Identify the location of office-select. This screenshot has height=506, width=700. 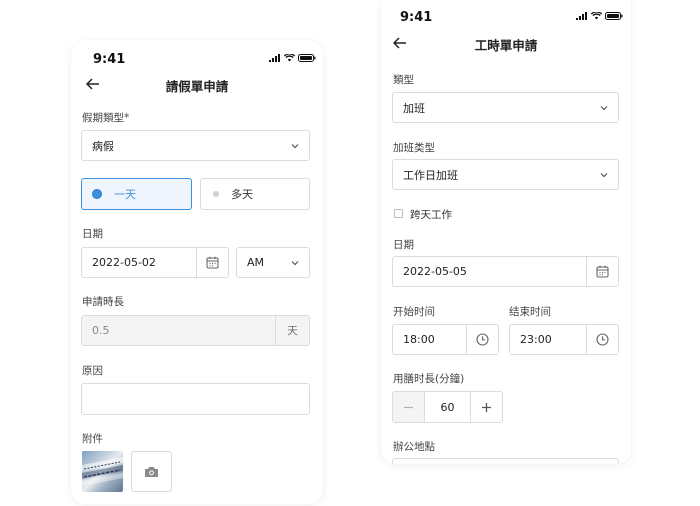
(505, 461).